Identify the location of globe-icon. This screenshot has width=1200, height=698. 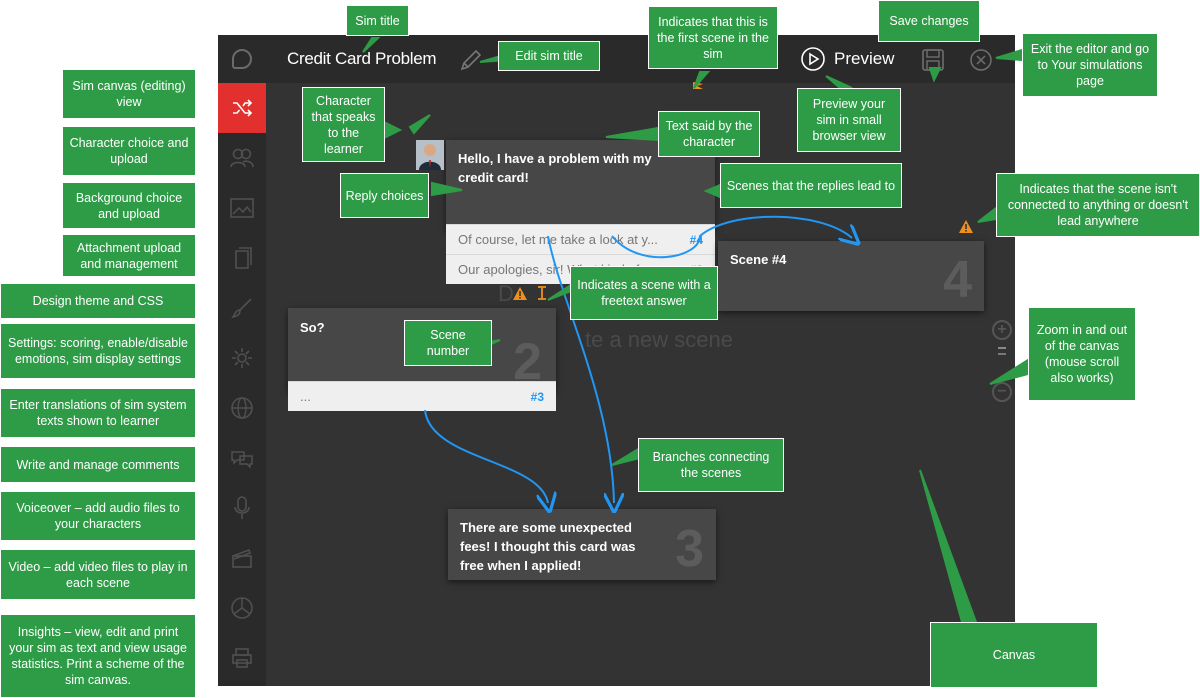
(242, 408).